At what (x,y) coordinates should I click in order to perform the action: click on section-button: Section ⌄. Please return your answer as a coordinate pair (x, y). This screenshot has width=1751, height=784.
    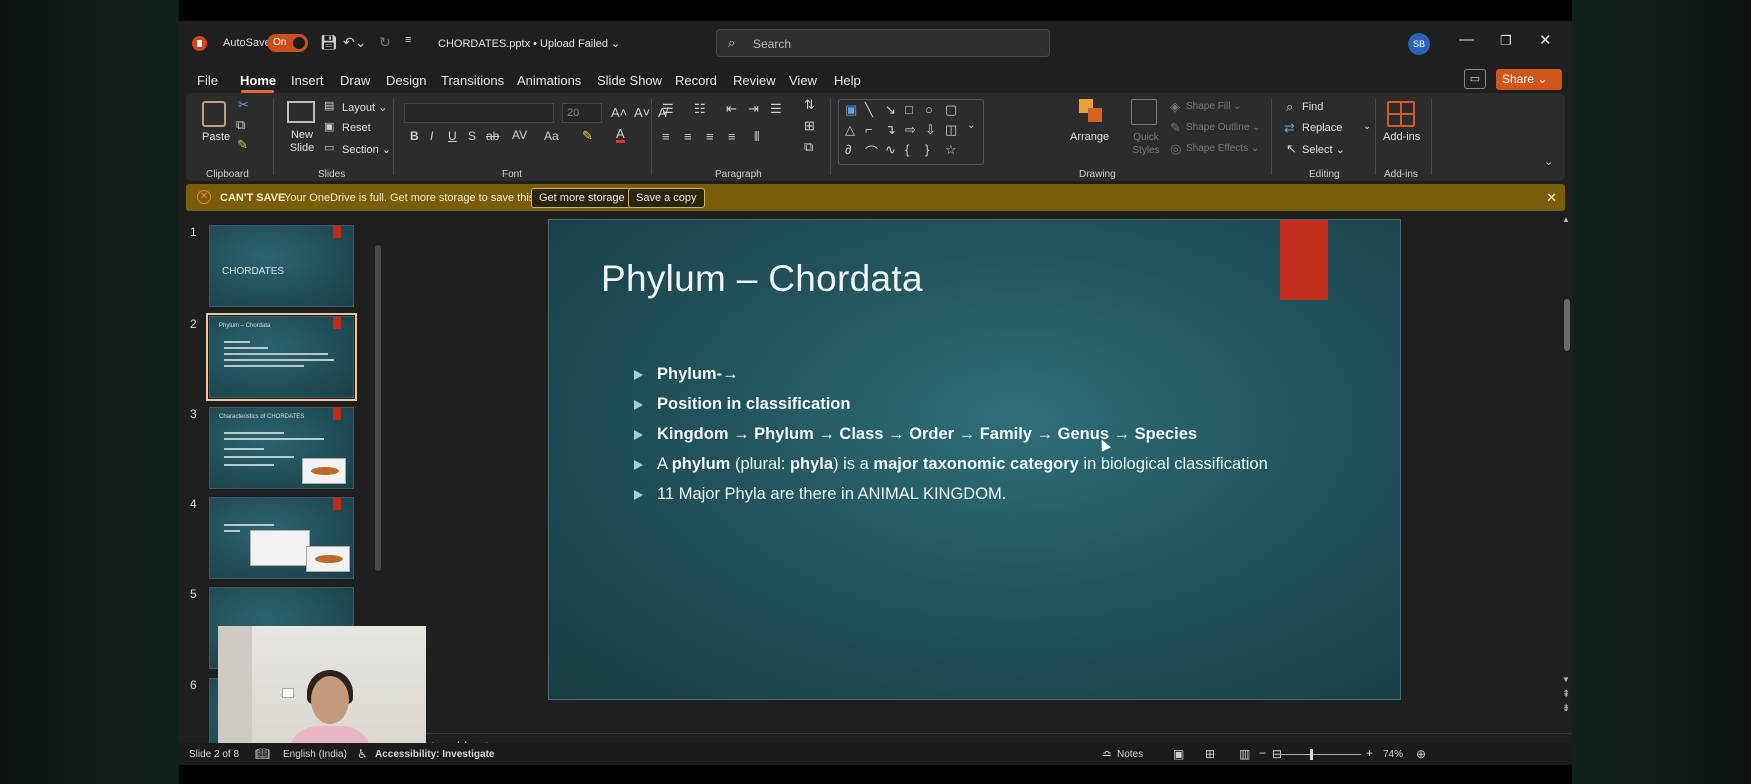
    Looking at the image, I should click on (366, 149).